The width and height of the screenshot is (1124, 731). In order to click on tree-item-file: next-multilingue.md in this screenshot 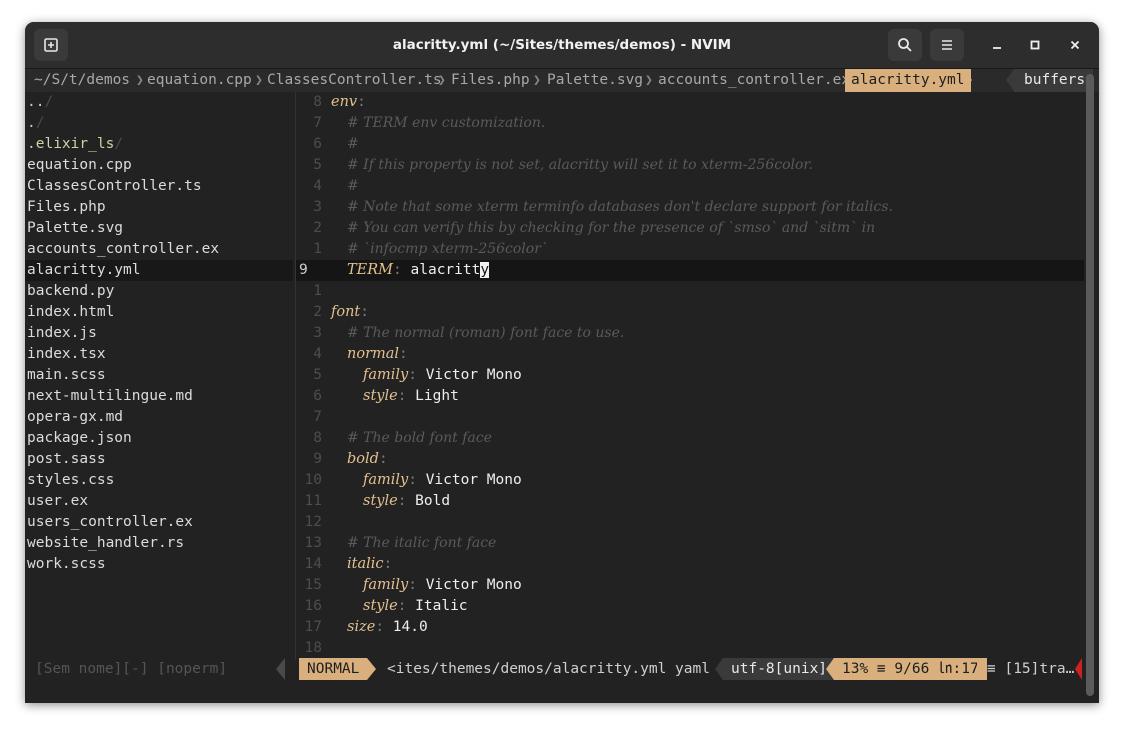, I will do `click(110, 396)`.